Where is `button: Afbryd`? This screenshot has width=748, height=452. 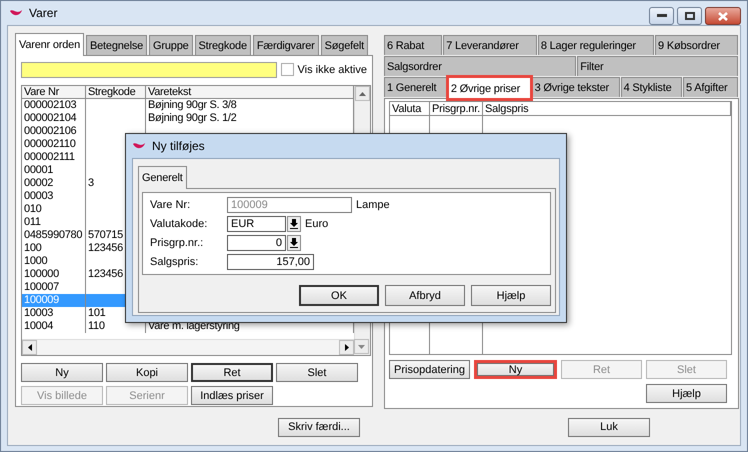
button: Afbryd is located at coordinates (425, 295).